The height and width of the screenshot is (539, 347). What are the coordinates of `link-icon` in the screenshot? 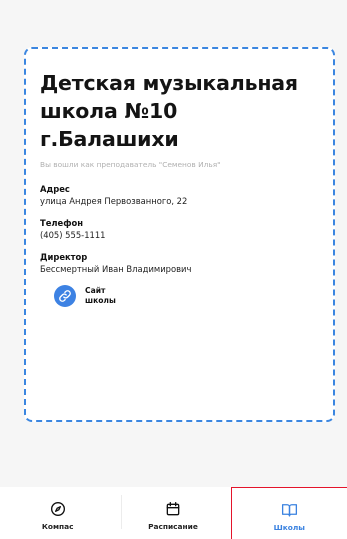 It's located at (65, 296).